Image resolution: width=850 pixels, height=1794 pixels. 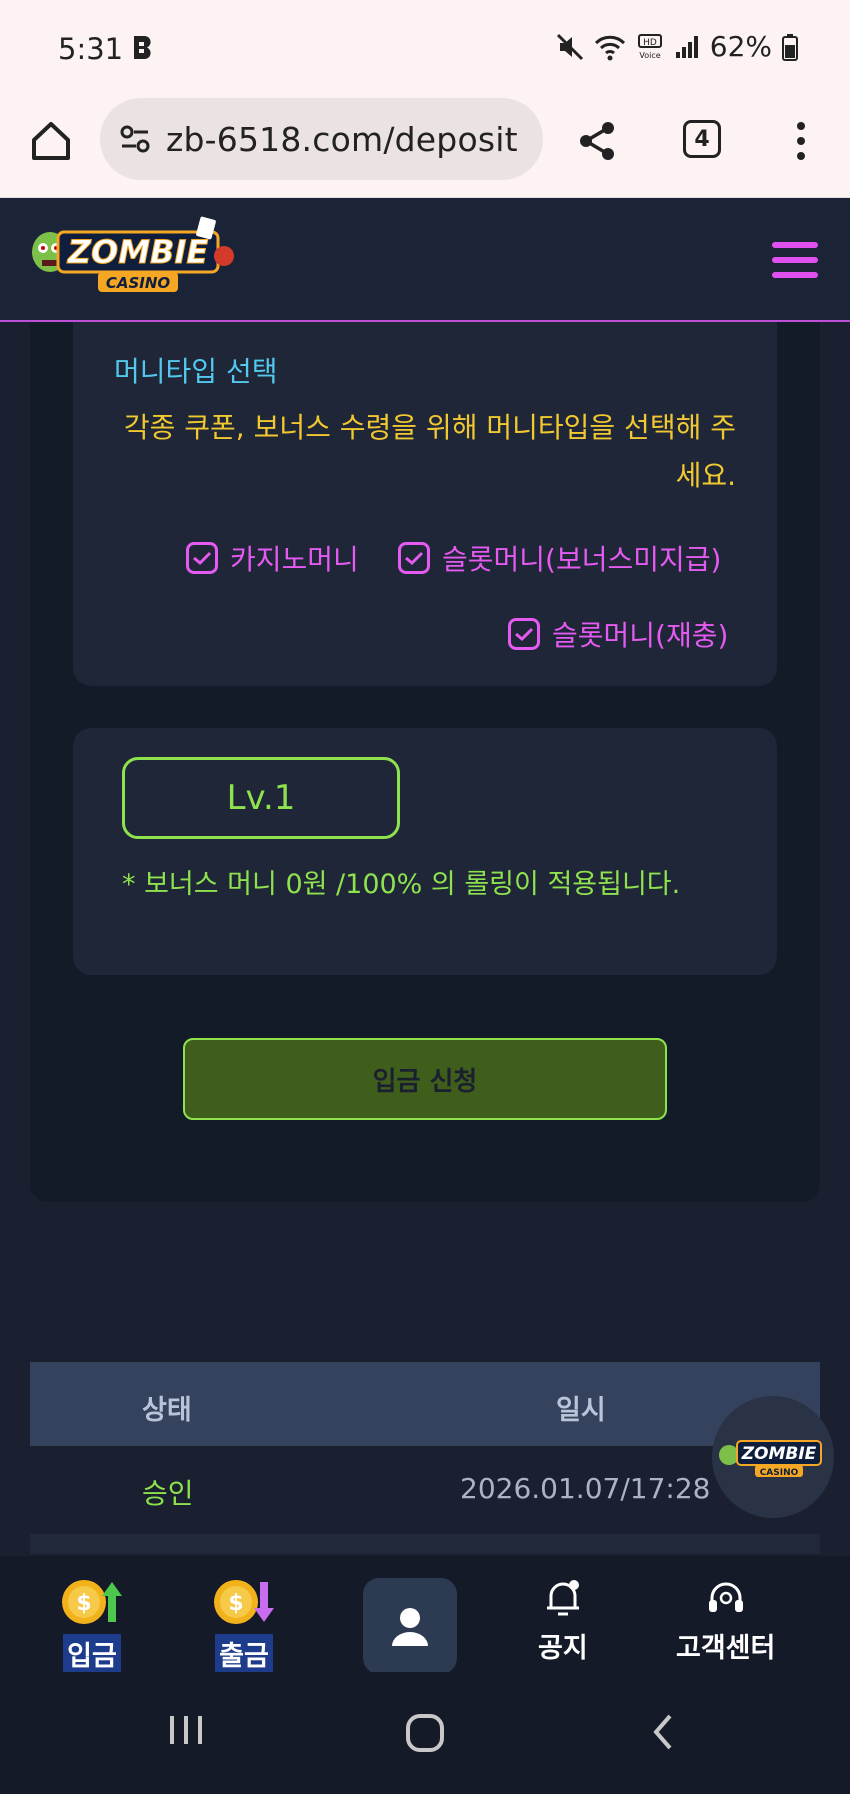 I want to click on table-row: 승인 2026.01.07/17:28, so click(x=425, y=1490).